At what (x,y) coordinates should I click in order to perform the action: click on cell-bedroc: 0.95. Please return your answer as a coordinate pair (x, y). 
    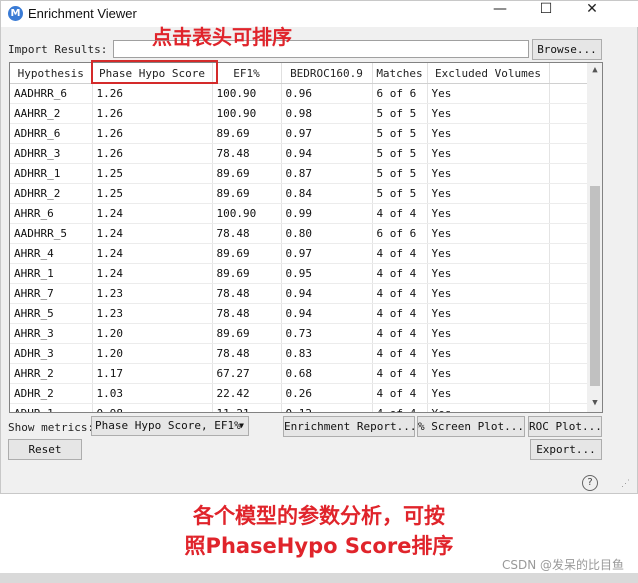
    Looking at the image, I should click on (327, 273).